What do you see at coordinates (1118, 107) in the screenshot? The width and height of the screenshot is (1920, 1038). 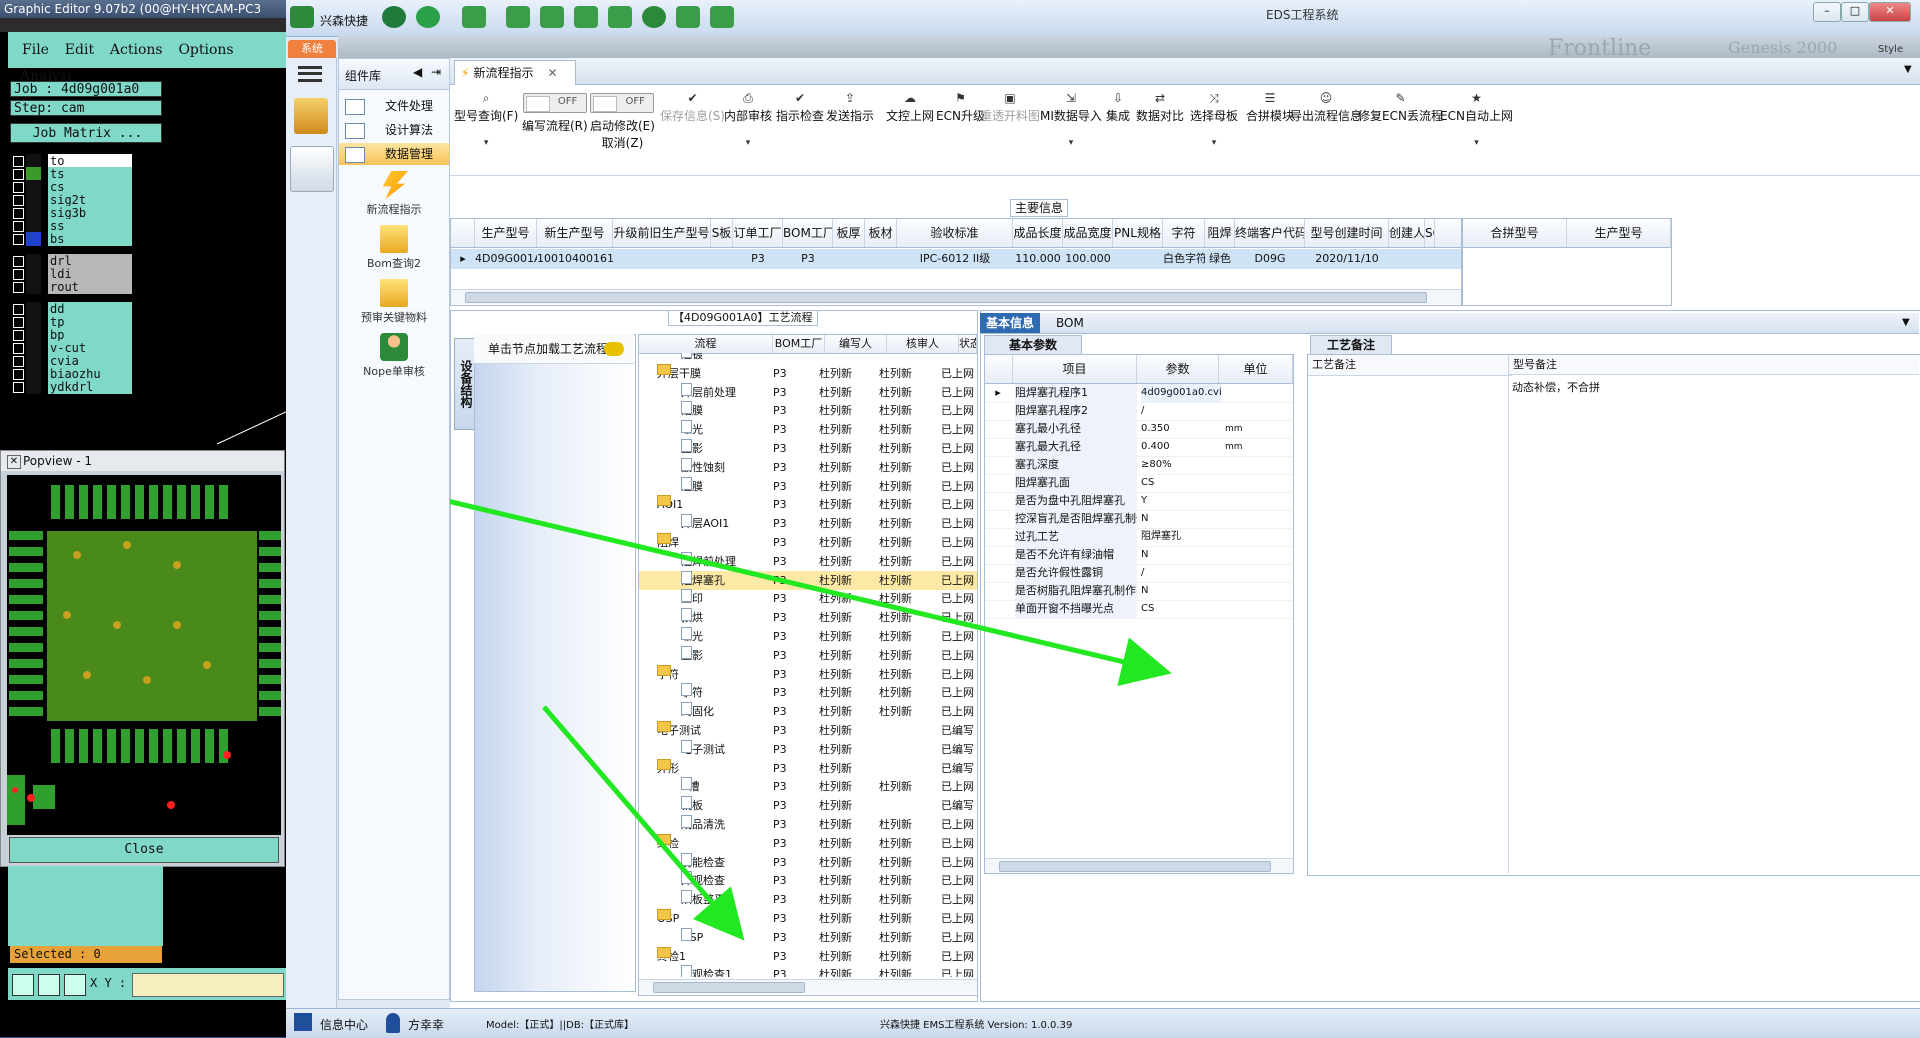 I see `toolbar-button: ⇩ 集成` at bounding box center [1118, 107].